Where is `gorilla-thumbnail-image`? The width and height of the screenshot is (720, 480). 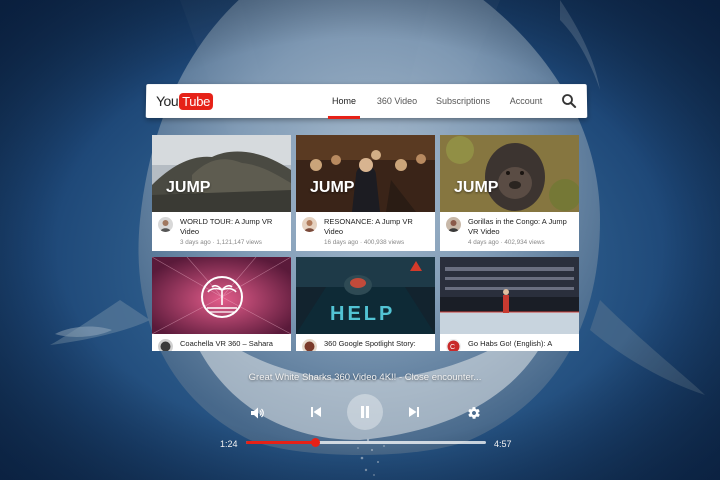 gorilla-thumbnail-image is located at coordinates (509, 173).